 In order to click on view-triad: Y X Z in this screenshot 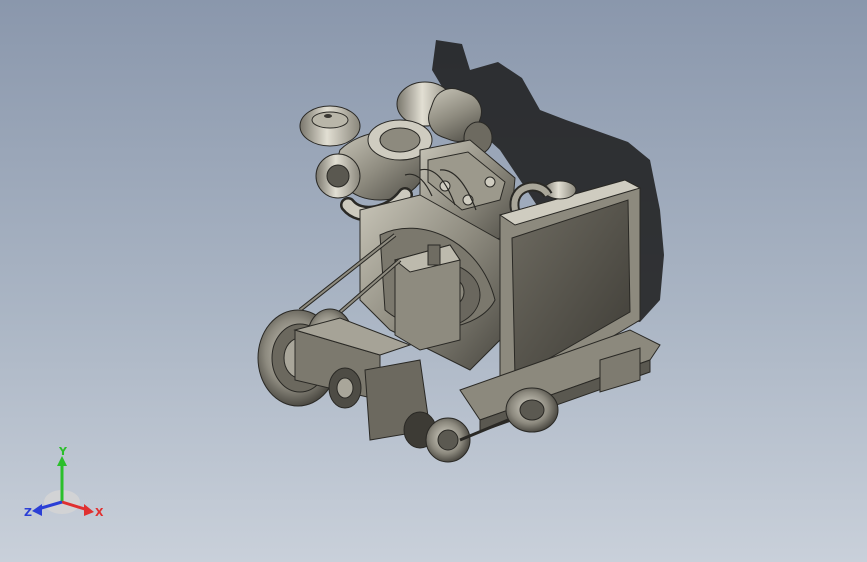, I will do `click(64, 486)`.